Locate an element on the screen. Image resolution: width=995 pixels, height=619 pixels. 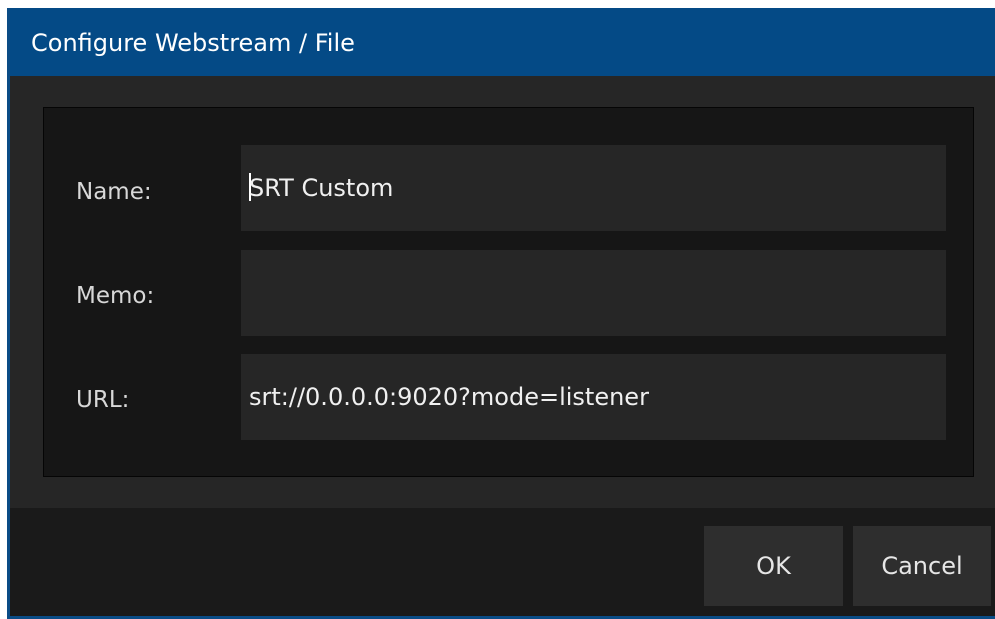
url-field: srt://0.0.0.0:9020?mode=listener is located at coordinates (593, 397).